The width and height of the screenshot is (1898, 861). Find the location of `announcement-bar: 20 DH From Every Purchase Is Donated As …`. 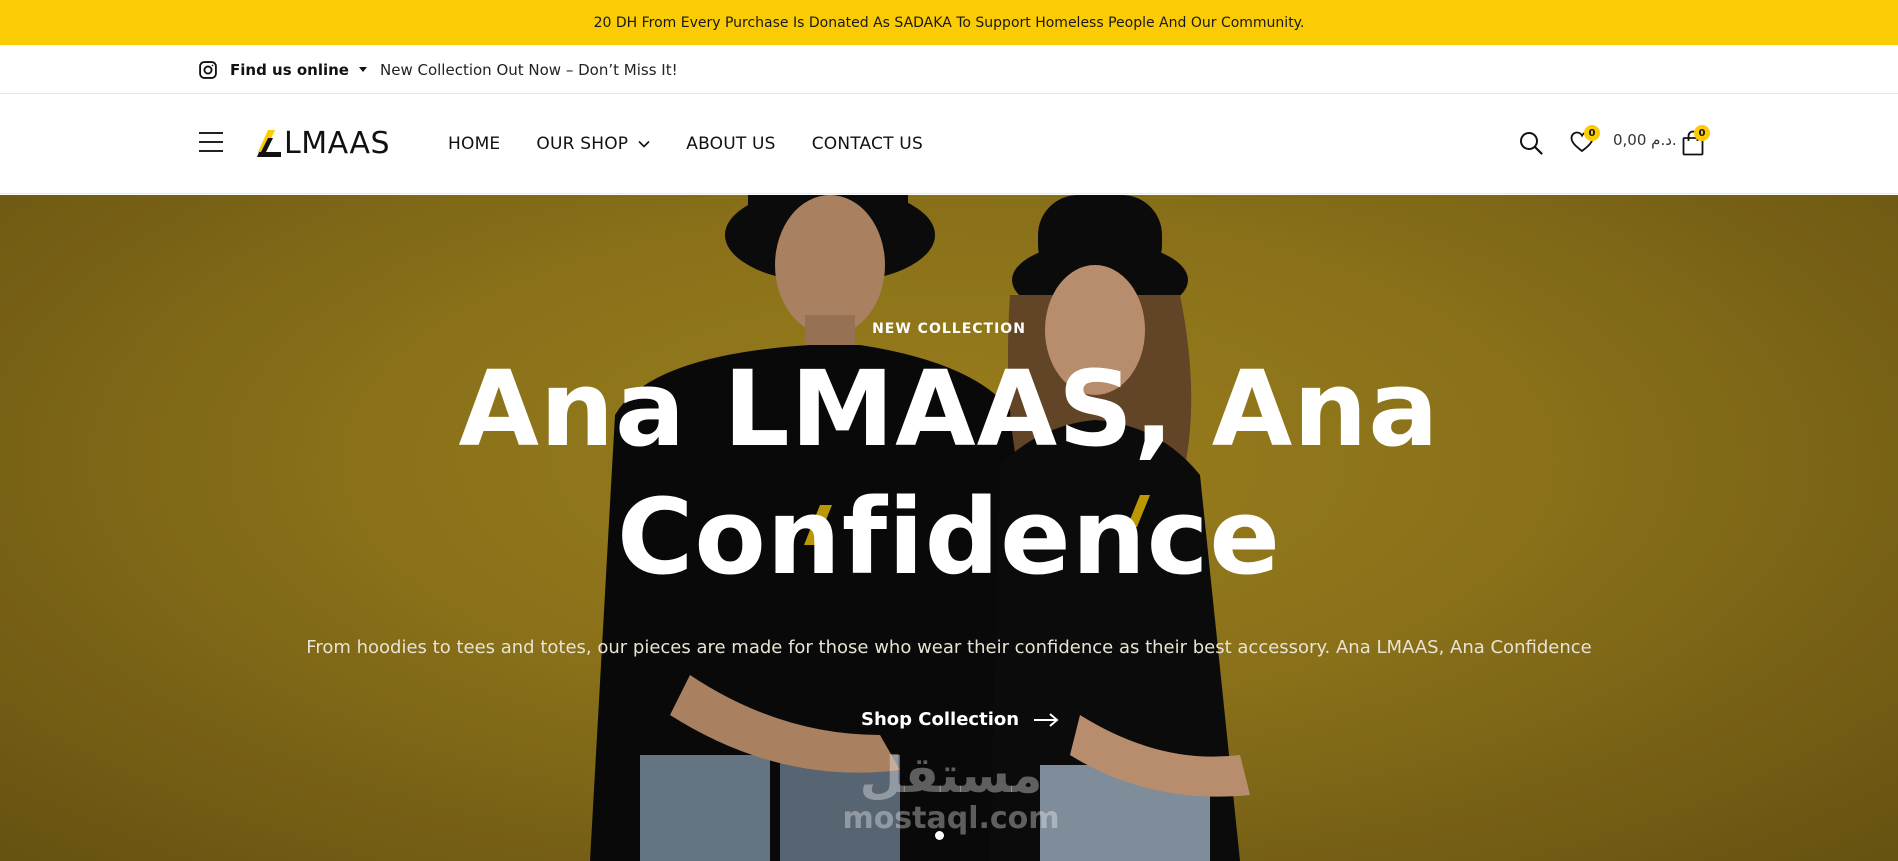

announcement-bar: 20 DH From Every Purchase Is Donated As … is located at coordinates (949, 22).